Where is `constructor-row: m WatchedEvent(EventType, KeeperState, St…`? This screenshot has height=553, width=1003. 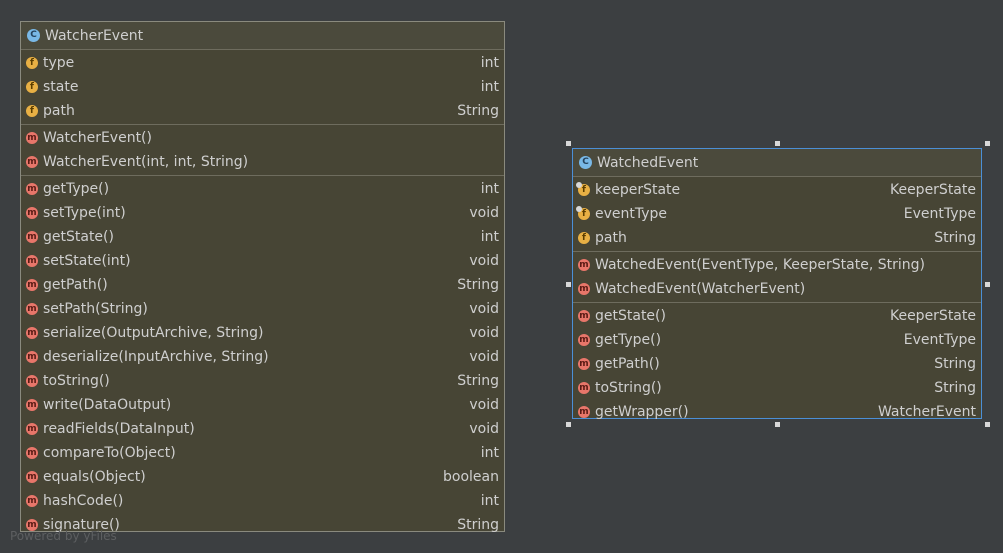 constructor-row: m WatchedEvent(EventType, KeeperState, St… is located at coordinates (777, 265).